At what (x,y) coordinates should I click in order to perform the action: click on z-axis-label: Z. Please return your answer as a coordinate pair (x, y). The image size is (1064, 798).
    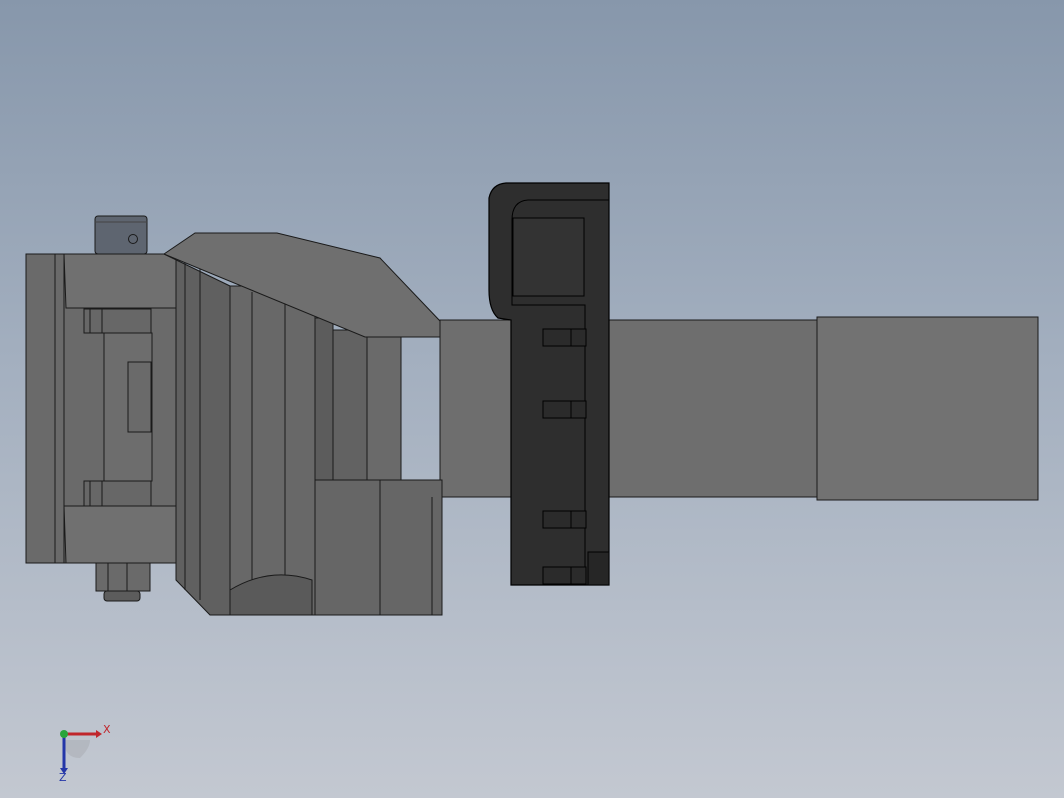
    Looking at the image, I should click on (63, 777).